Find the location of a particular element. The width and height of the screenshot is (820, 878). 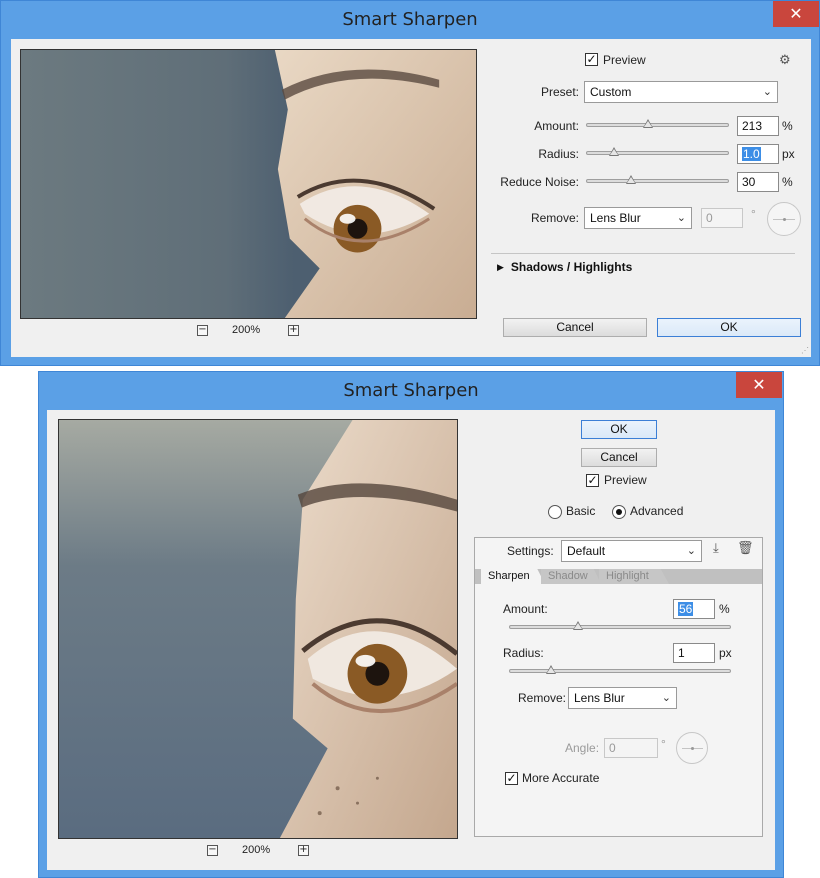

amount-input: 56 is located at coordinates (694, 609).